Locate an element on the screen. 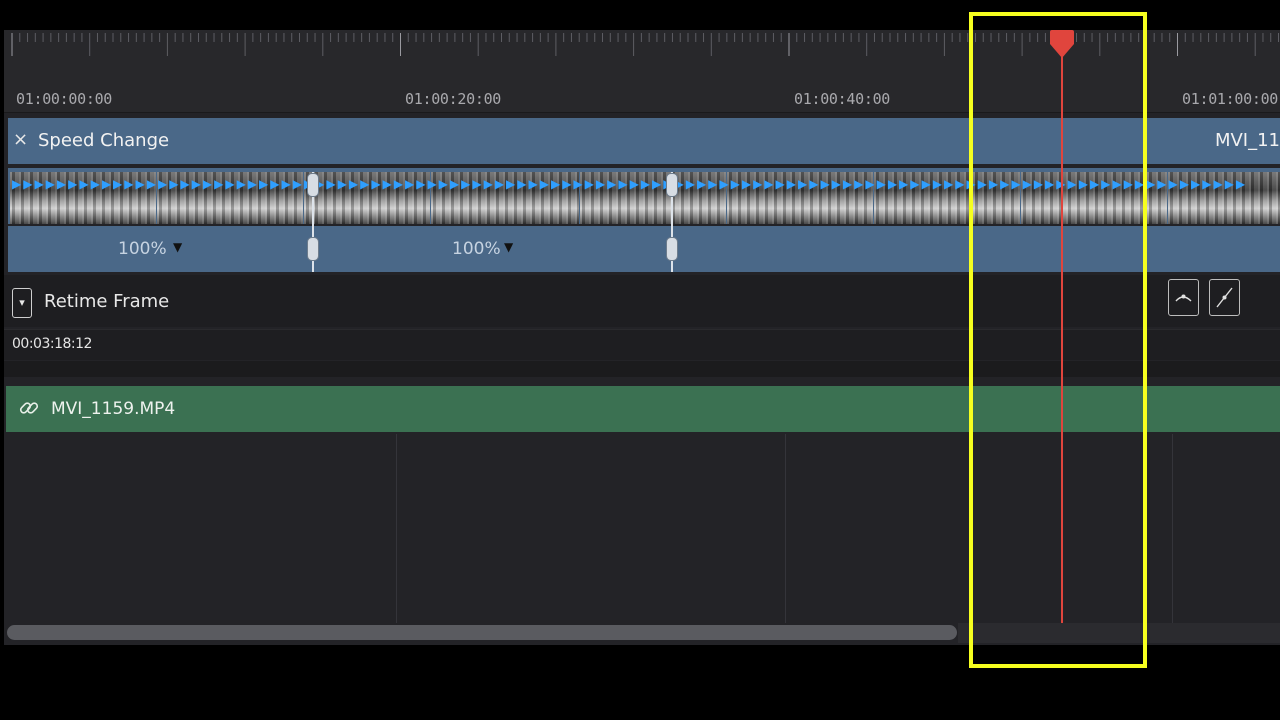 This screenshot has height=720, width=1280. retime-toggle-icon: ▾ is located at coordinates (22, 303).